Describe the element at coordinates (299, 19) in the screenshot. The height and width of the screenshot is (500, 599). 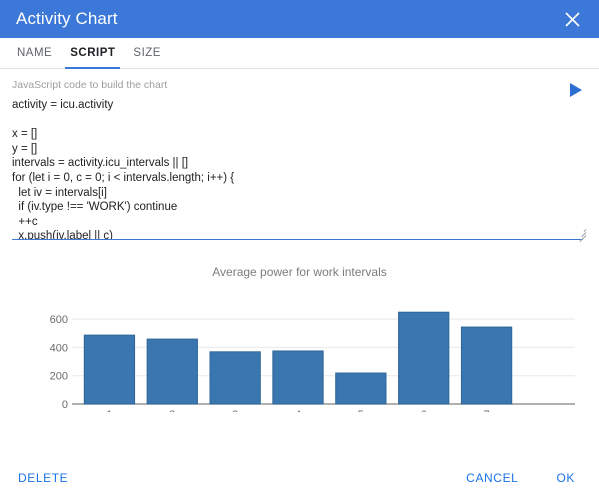
I see `dialog-titlebar: Activity Chart` at that location.